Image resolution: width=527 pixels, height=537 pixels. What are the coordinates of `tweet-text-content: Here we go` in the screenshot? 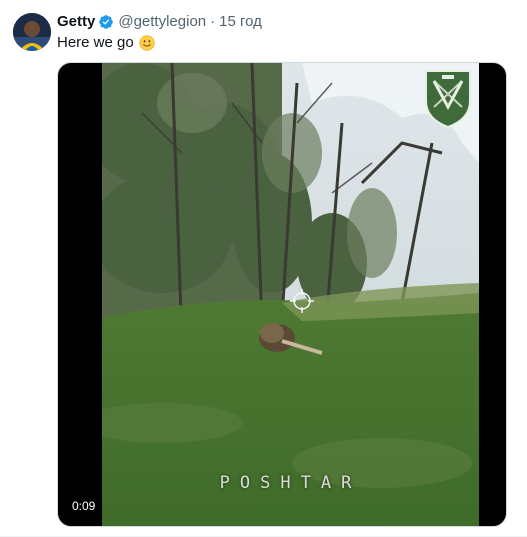 It's located at (95, 42).